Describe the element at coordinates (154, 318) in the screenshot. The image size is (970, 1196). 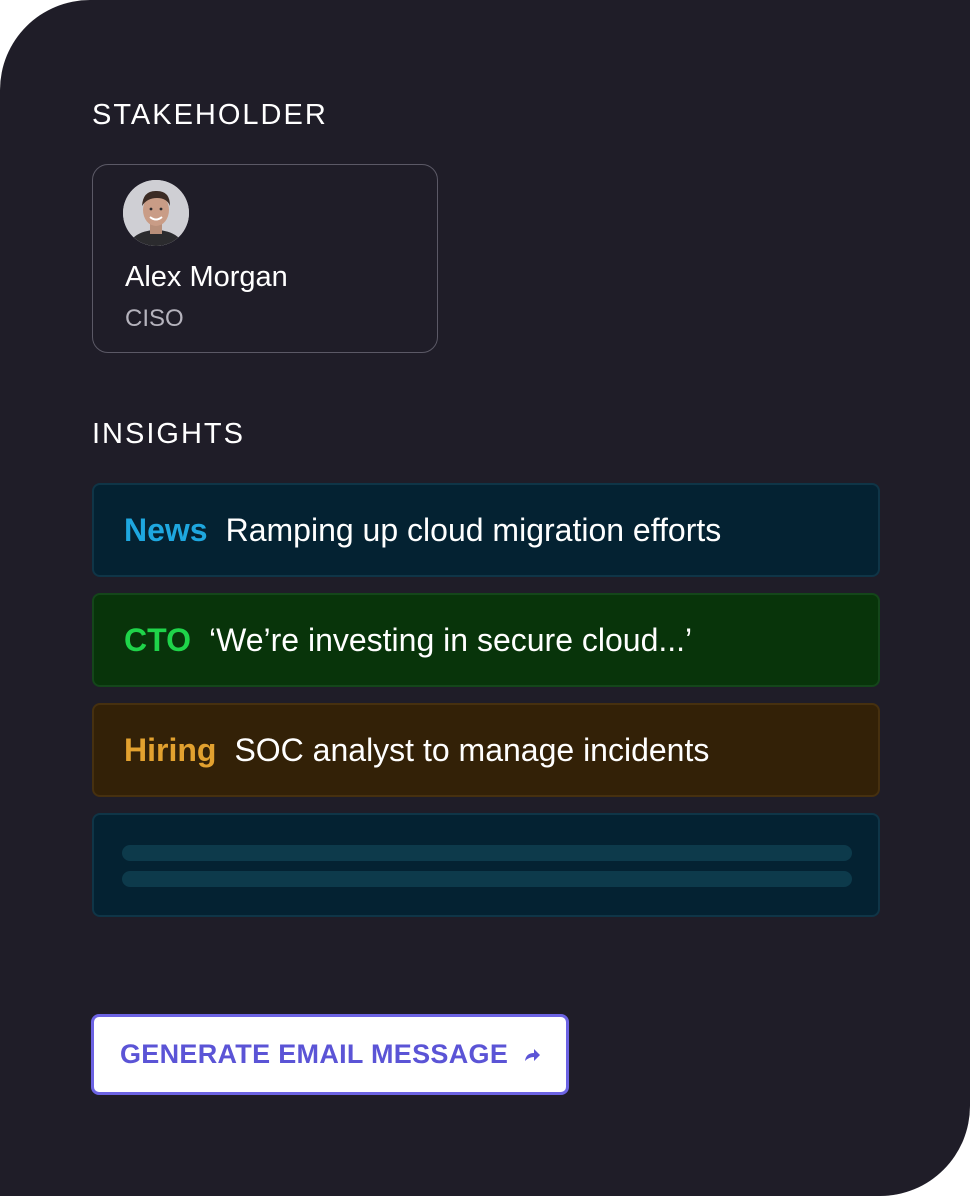
I see `stakeholder-role: CISO` at that location.